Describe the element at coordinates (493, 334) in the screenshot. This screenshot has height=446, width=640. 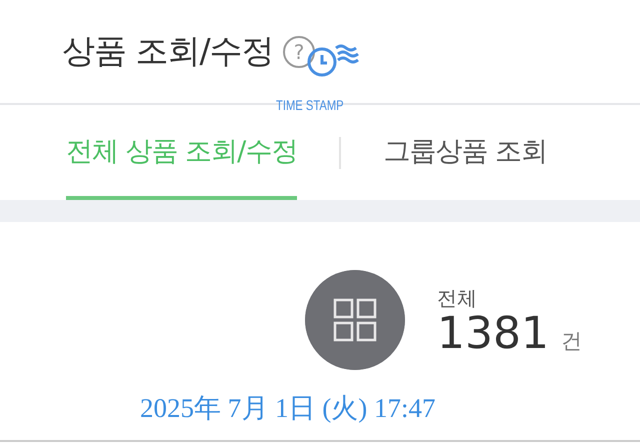
I see `product-count: 1381` at that location.